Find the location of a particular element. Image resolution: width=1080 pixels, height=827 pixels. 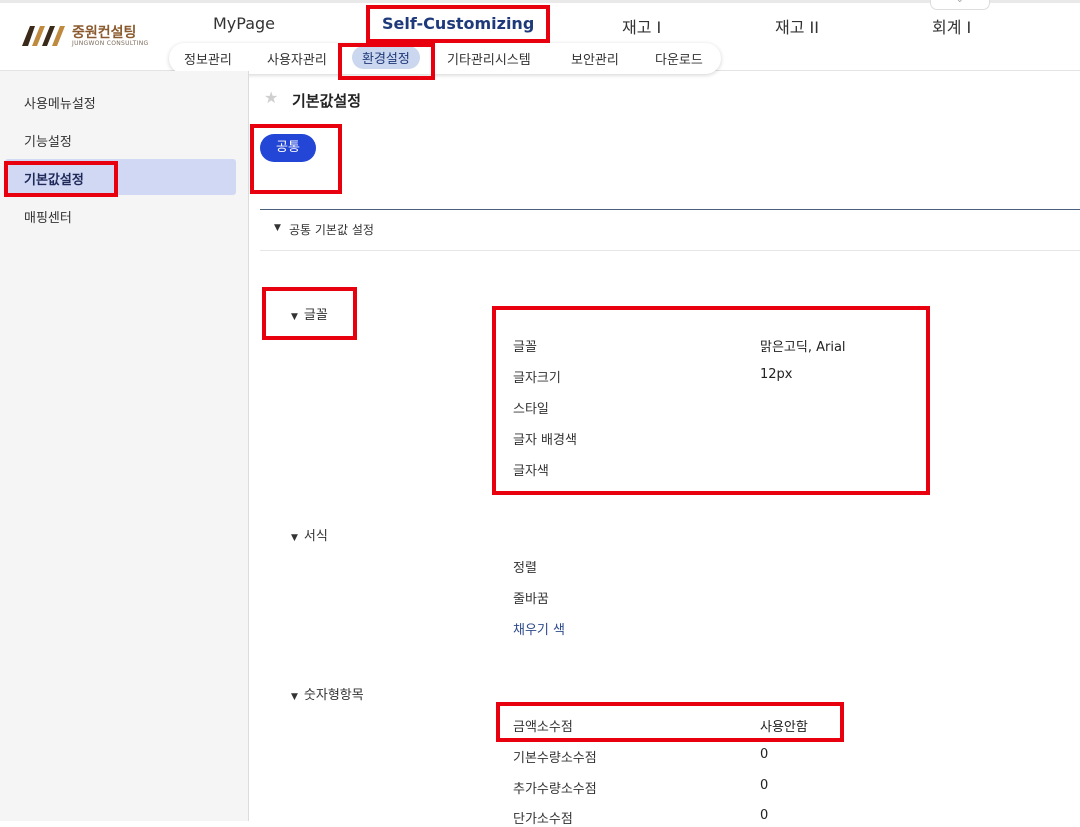

sub-menu-etc-systems: 기타관리시스템 is located at coordinates (489, 58).